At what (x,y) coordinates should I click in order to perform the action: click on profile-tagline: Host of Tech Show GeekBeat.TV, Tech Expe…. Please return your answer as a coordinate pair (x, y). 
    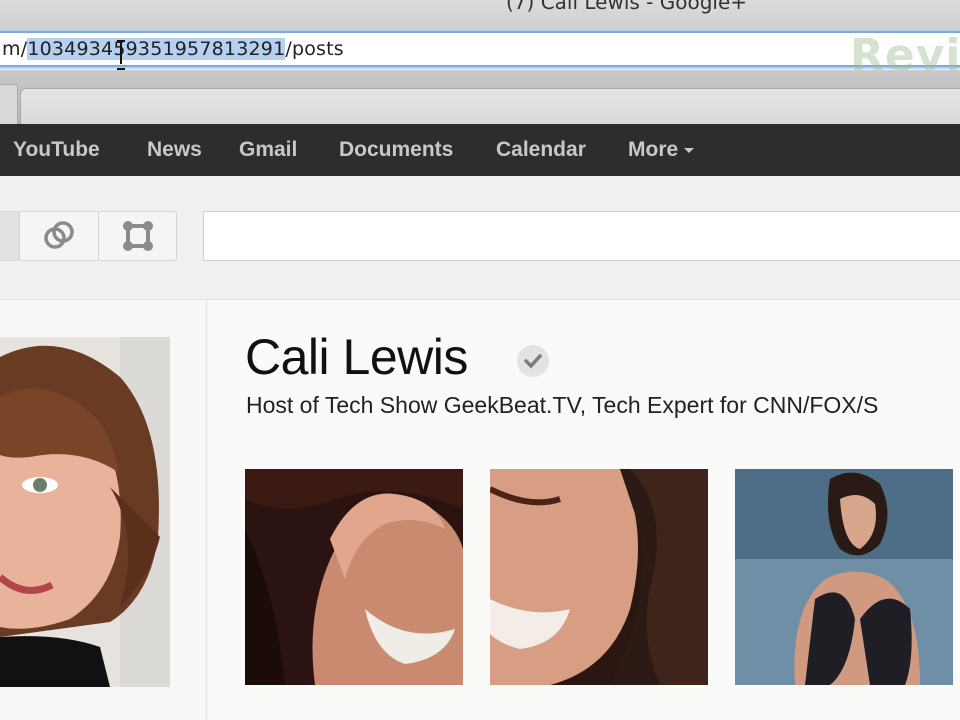
    Looking at the image, I should click on (562, 405).